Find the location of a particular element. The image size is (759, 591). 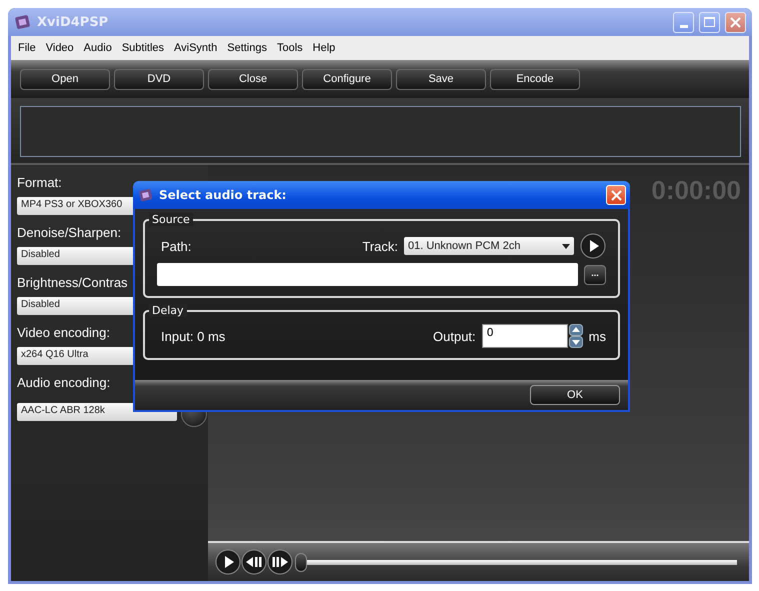

setting-label: Denoise/Sharpen: is located at coordinates (69, 233).